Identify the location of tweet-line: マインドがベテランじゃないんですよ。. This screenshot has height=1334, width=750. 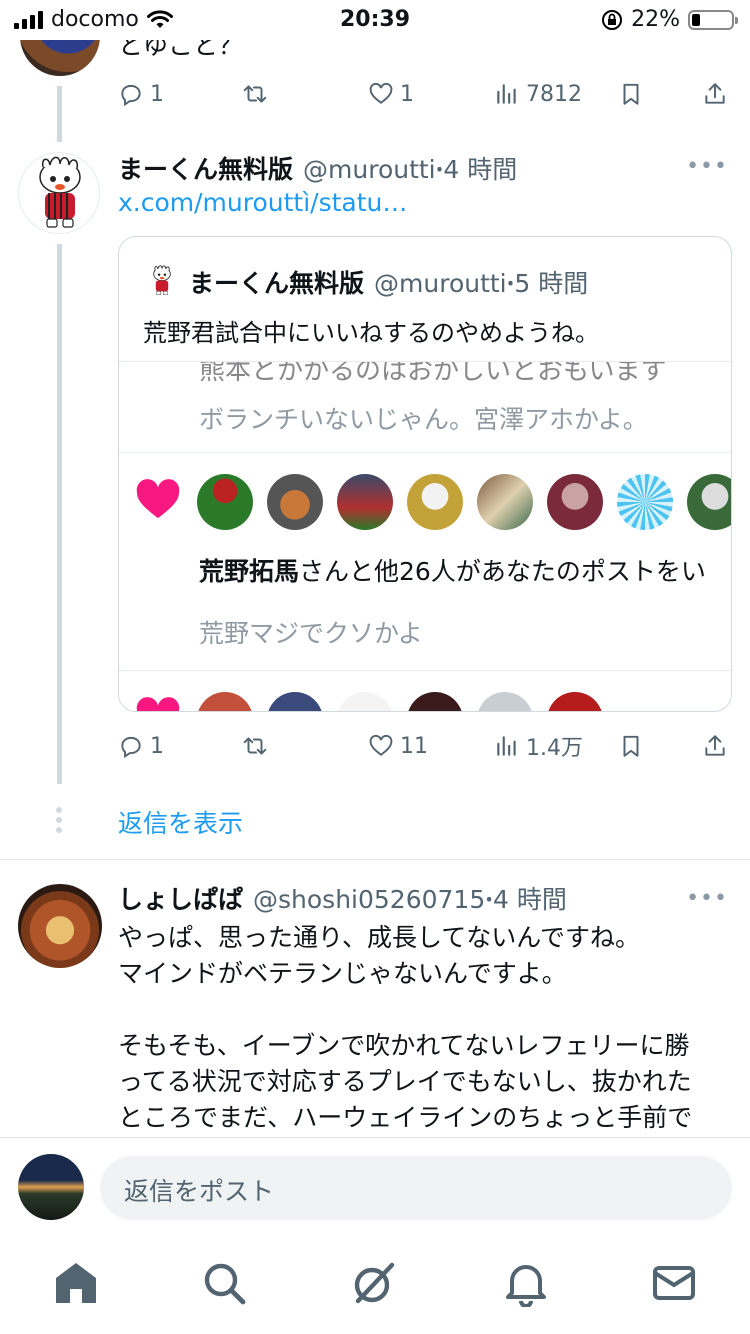
(342, 973).